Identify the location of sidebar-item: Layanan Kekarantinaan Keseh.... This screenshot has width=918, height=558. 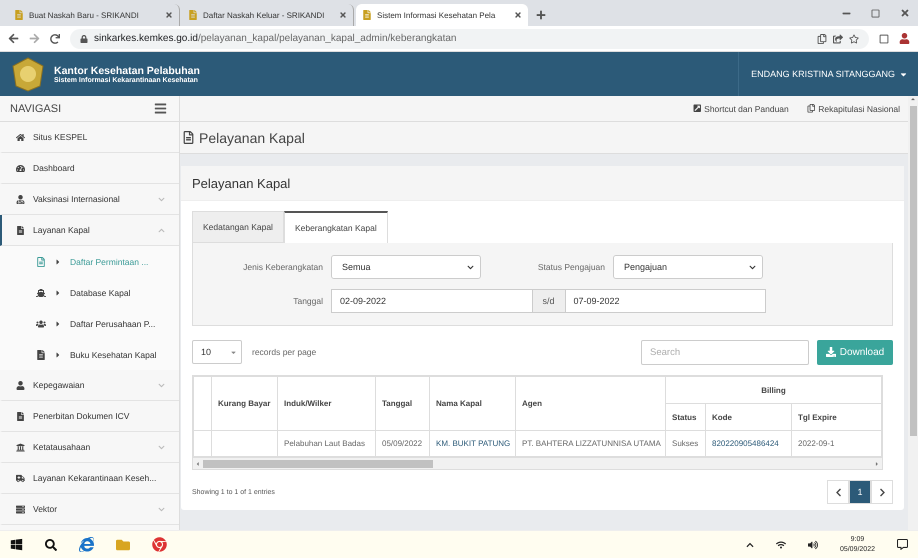
(89, 478).